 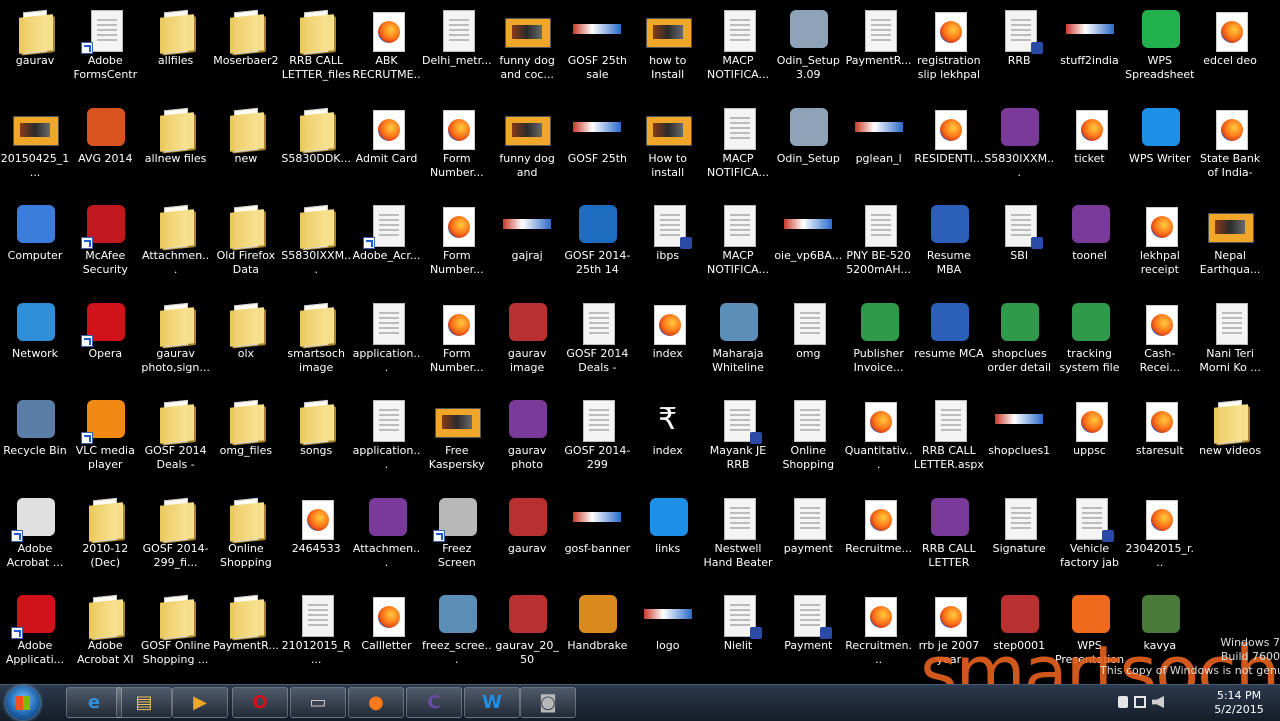 I want to click on desktop-icon: Nielit, so click(x=738, y=632).